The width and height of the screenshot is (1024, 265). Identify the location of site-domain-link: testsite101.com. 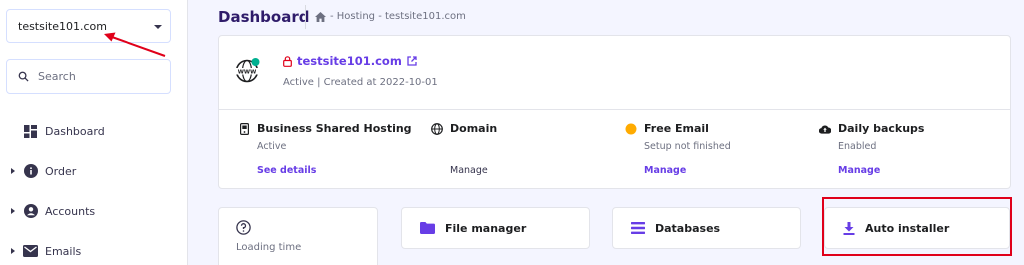
(349, 61).